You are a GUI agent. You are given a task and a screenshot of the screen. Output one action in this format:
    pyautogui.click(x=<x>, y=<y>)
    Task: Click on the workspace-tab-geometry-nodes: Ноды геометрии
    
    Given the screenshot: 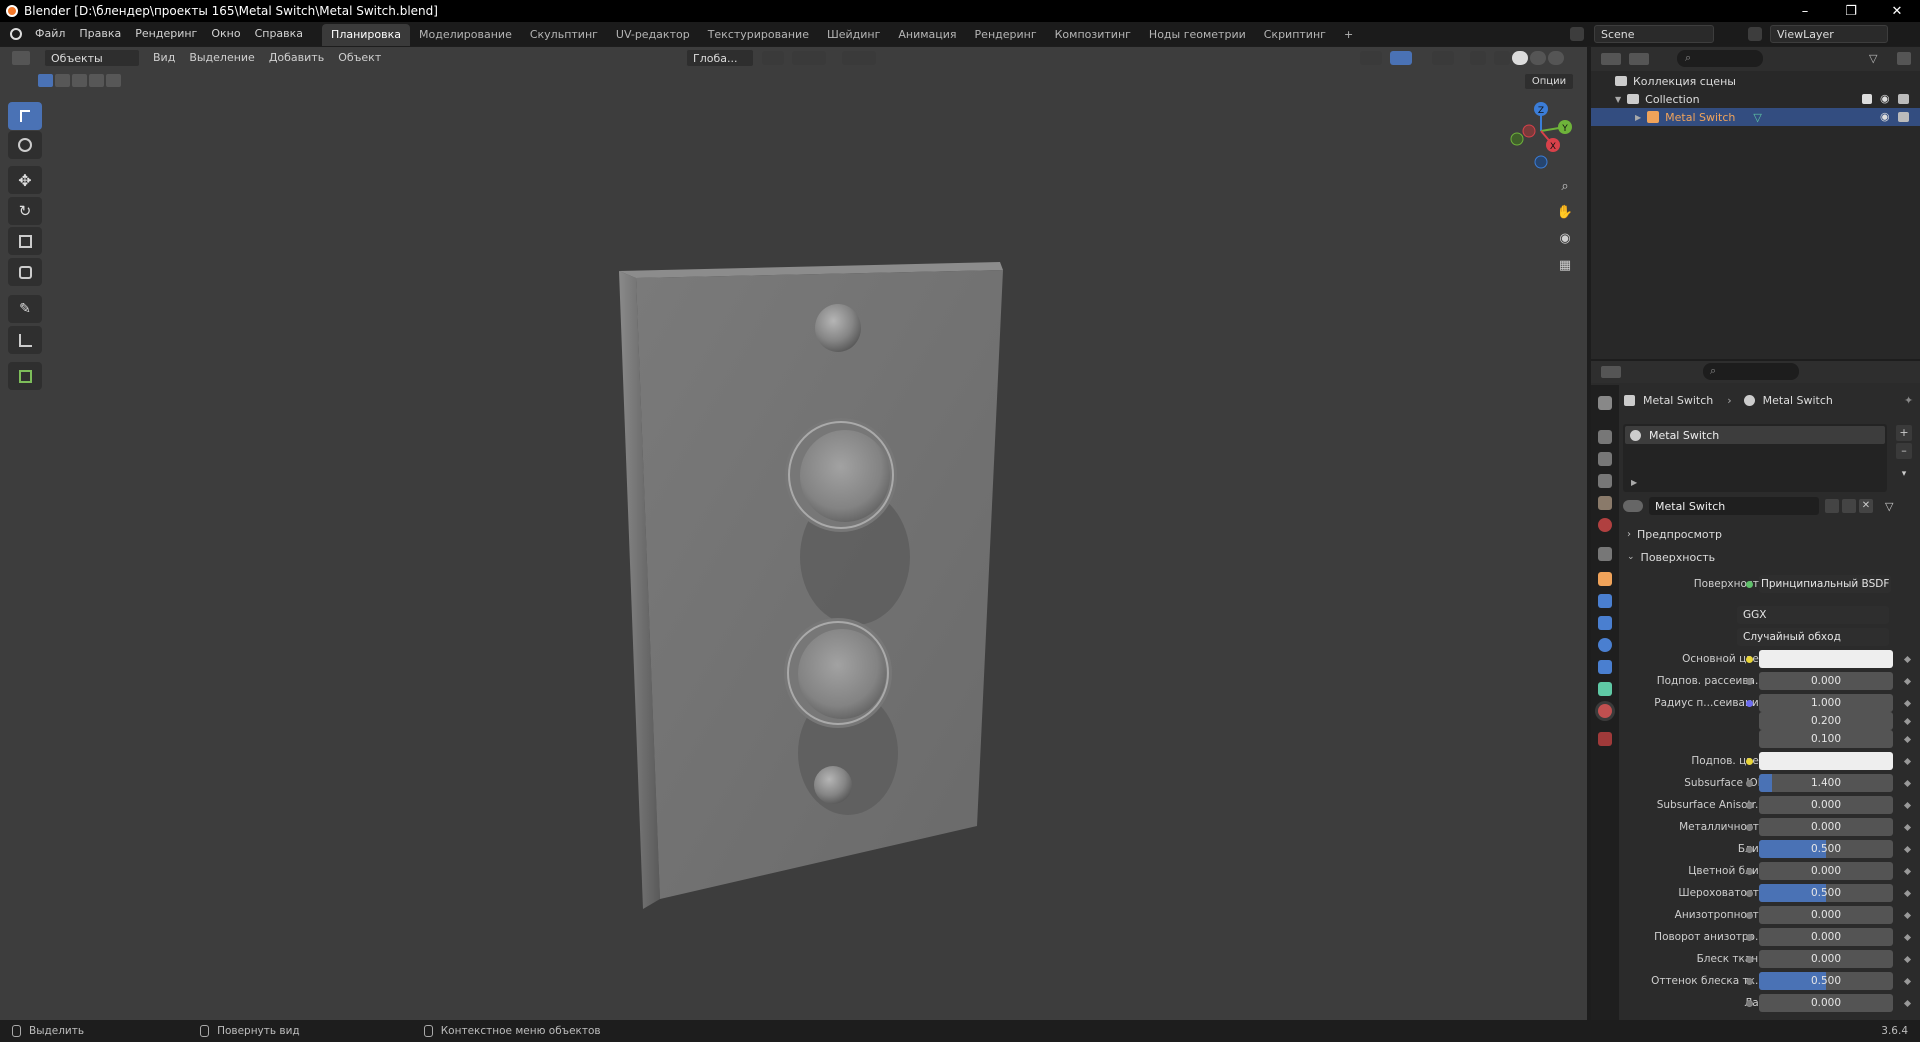 What is the action you would take?
    pyautogui.click(x=1197, y=35)
    